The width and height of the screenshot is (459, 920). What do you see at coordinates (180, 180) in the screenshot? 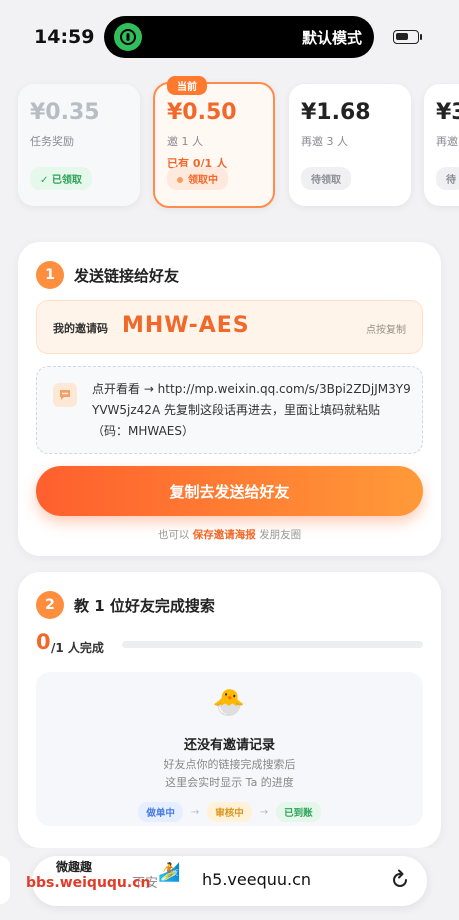
I see `status-dot-icon` at bounding box center [180, 180].